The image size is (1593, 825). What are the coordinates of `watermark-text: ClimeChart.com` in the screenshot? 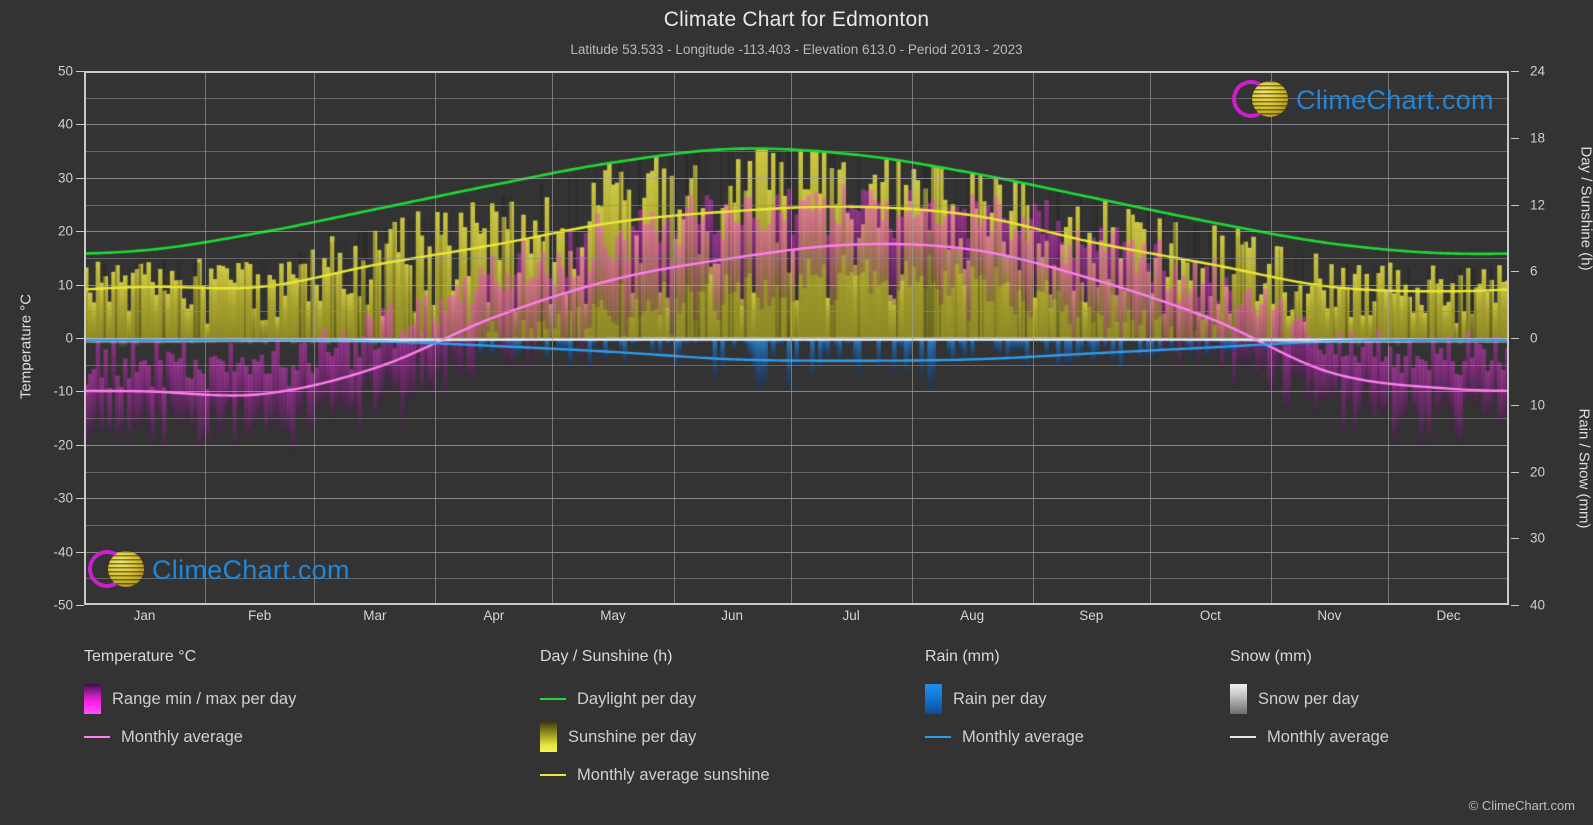 It's located at (251, 569).